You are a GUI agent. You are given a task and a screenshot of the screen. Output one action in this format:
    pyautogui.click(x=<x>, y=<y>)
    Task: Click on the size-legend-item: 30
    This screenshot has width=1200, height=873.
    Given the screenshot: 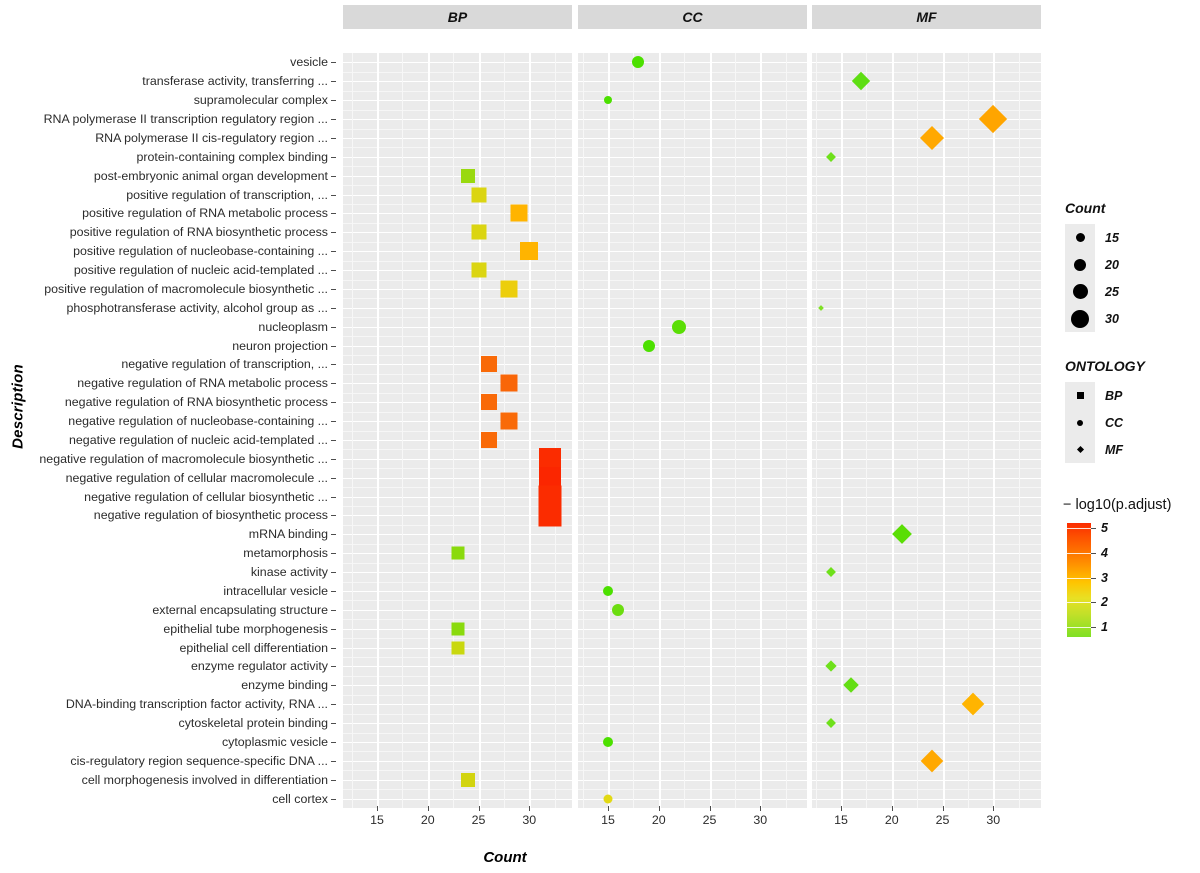 What is the action you would take?
    pyautogui.click(x=1092, y=318)
    